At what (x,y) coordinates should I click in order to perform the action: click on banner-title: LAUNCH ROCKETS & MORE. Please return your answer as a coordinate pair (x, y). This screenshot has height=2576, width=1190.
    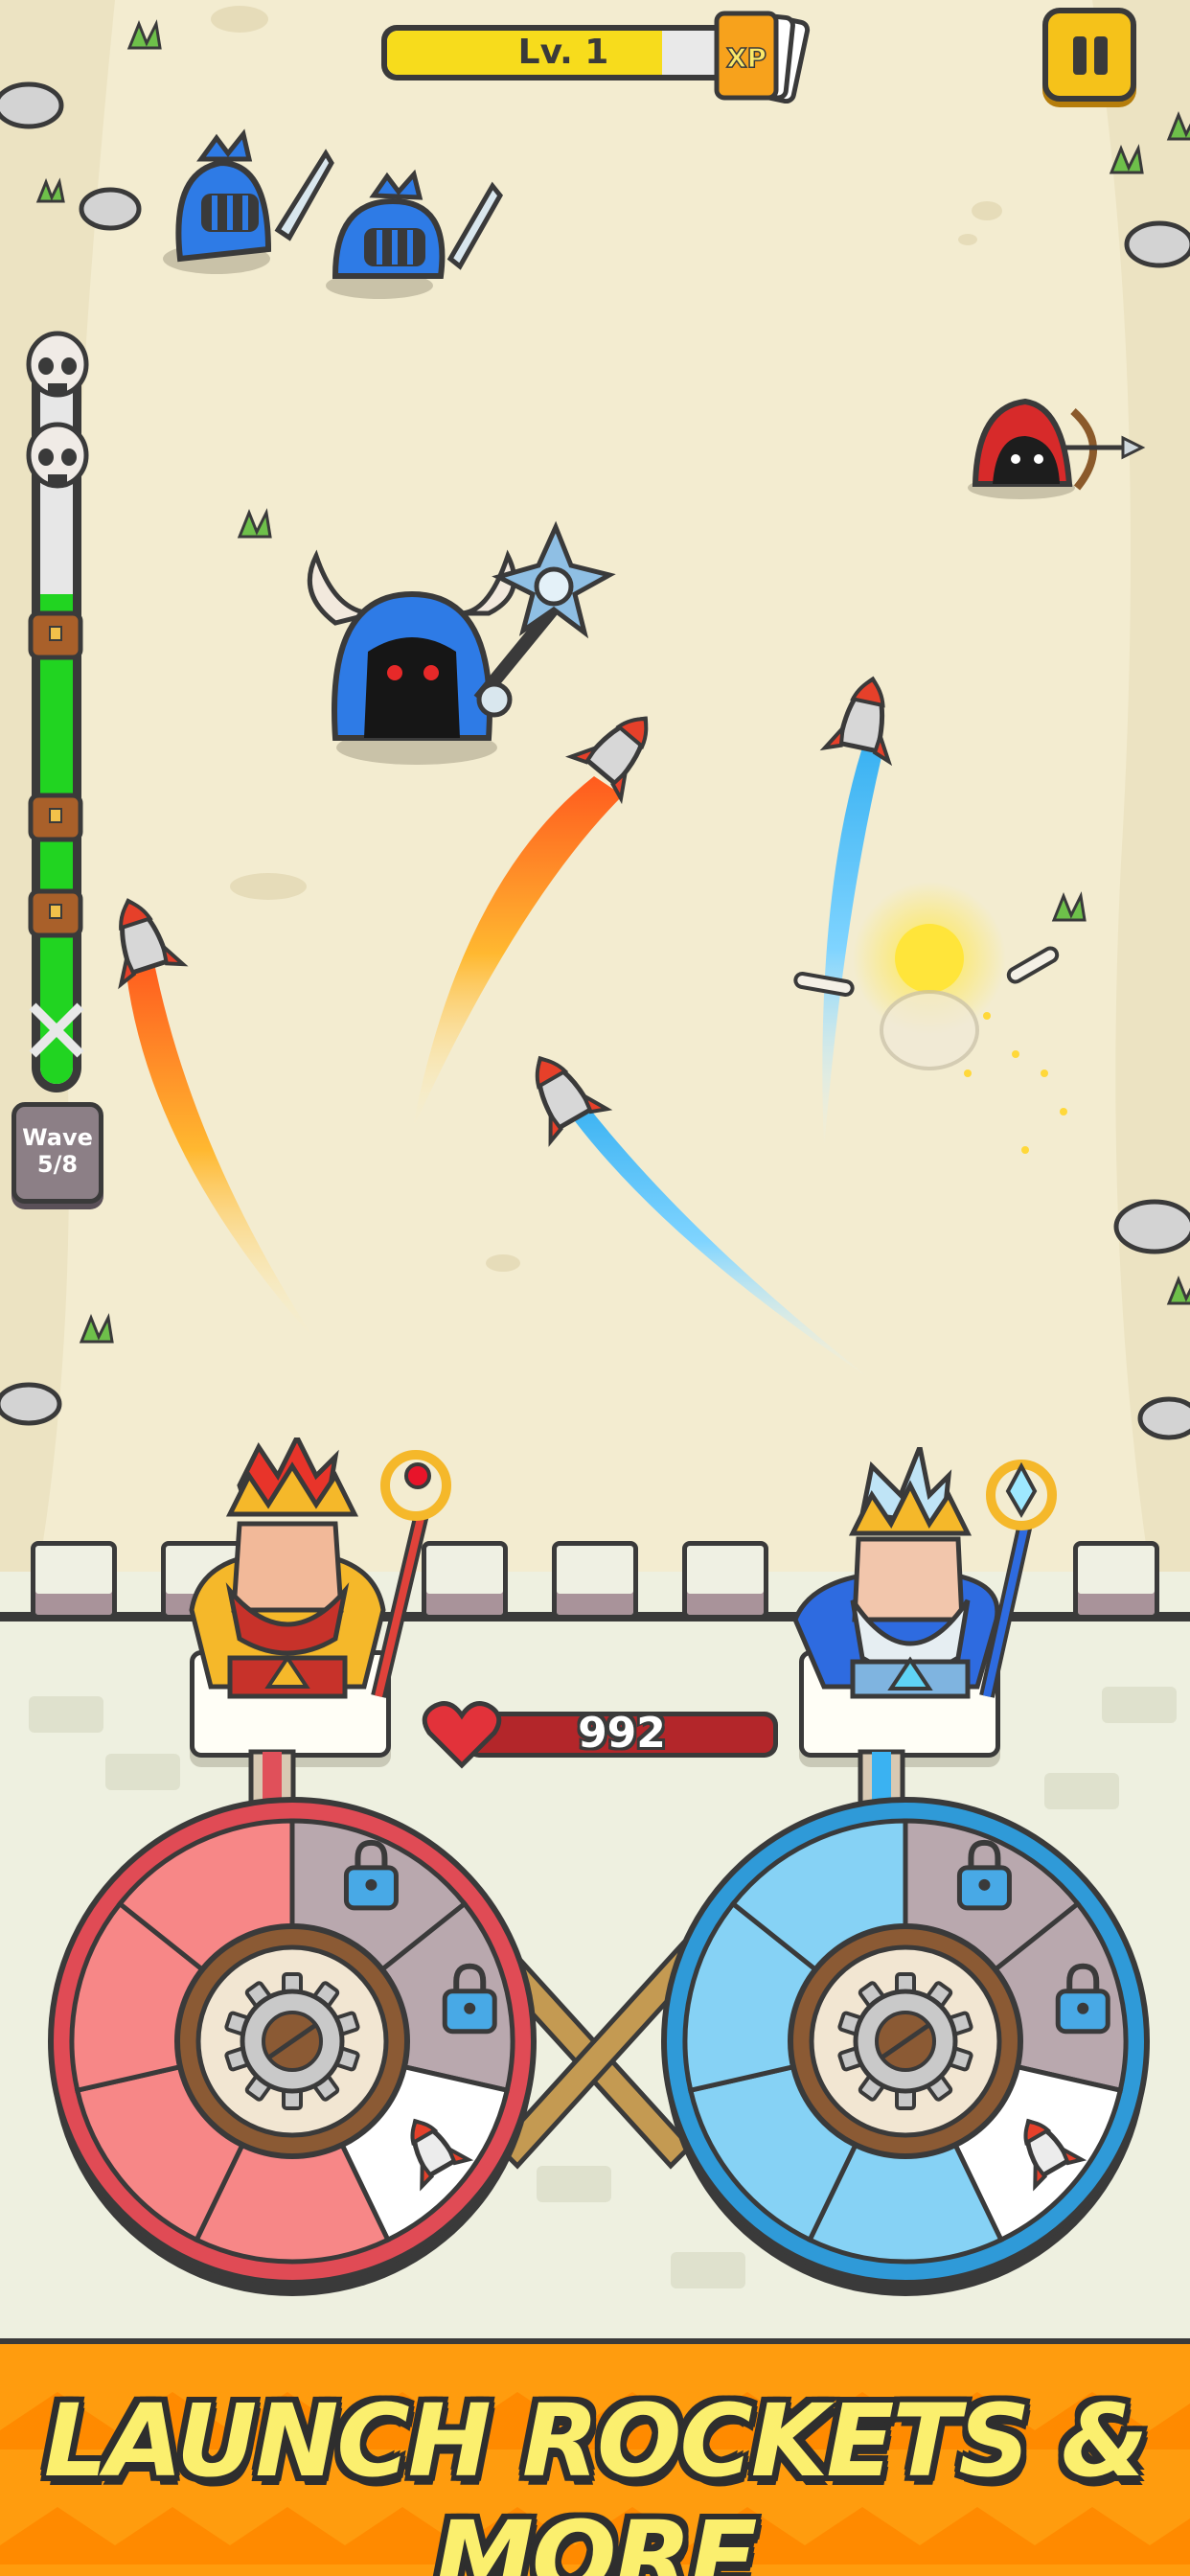
    Looking at the image, I should click on (595, 2479).